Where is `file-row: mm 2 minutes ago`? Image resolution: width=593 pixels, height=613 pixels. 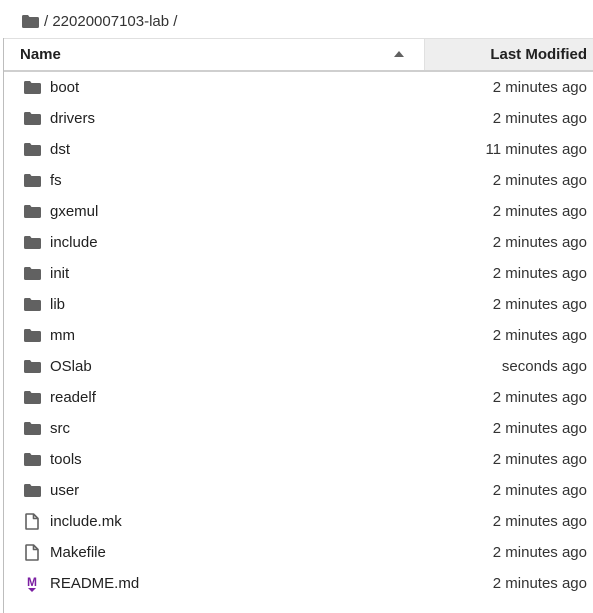
file-row: mm 2 minutes ago is located at coordinates (298, 335).